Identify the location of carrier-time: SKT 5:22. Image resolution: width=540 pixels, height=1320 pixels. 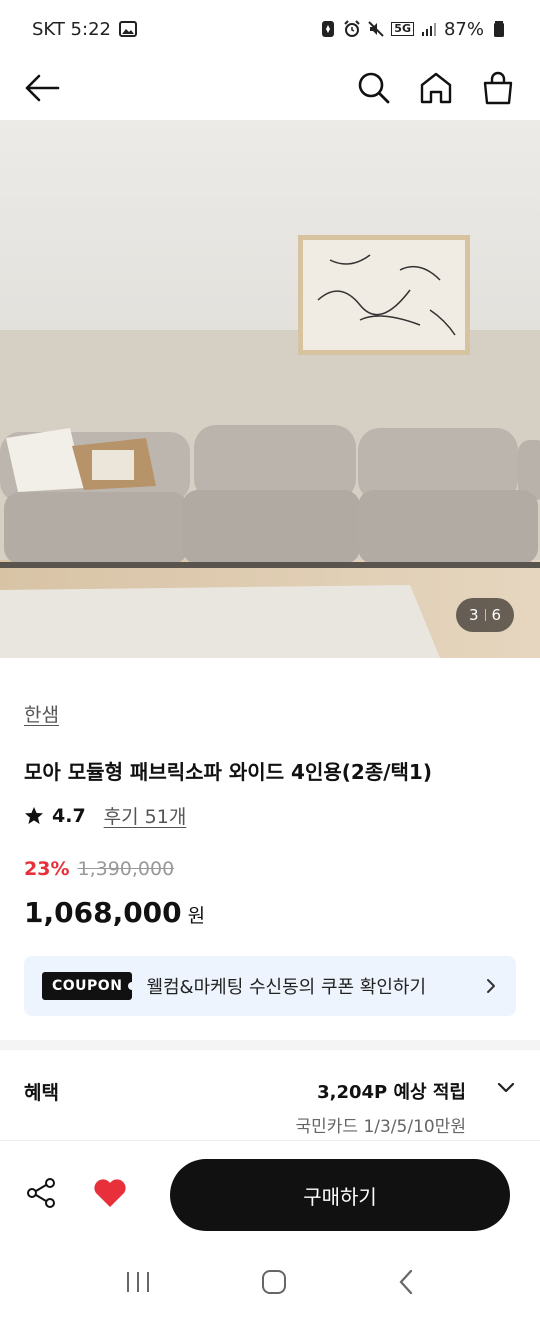
(71, 29).